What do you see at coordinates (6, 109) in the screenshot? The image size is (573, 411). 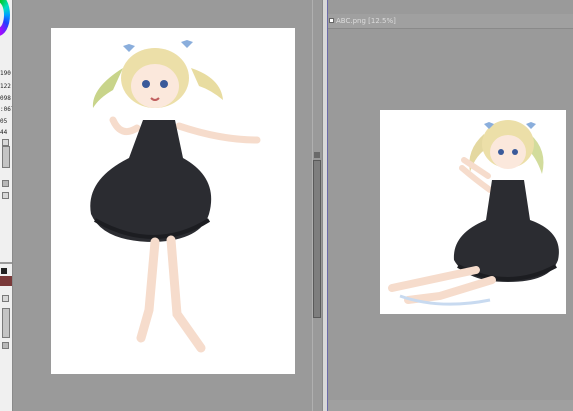 I see `color-value-4: :067` at bounding box center [6, 109].